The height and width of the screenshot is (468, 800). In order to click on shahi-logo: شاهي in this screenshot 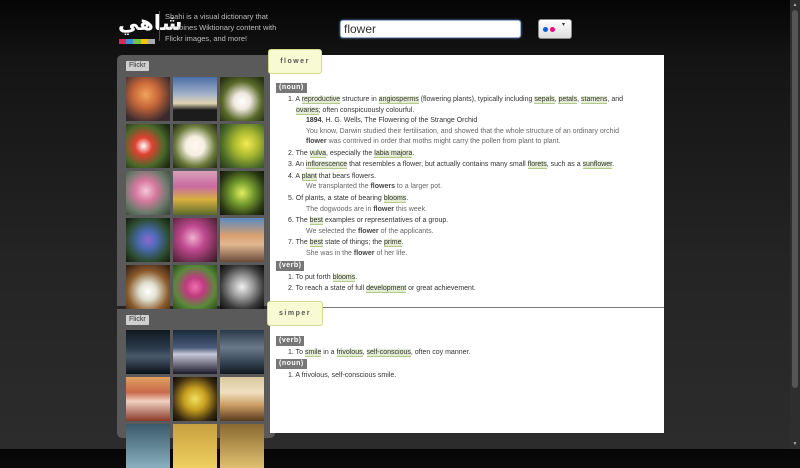, I will do `click(150, 27)`.